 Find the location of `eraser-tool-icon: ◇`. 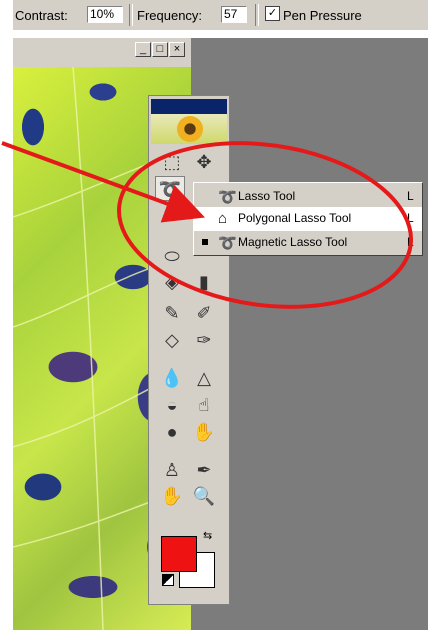

eraser-tool-icon: ◇ is located at coordinates (172, 340).